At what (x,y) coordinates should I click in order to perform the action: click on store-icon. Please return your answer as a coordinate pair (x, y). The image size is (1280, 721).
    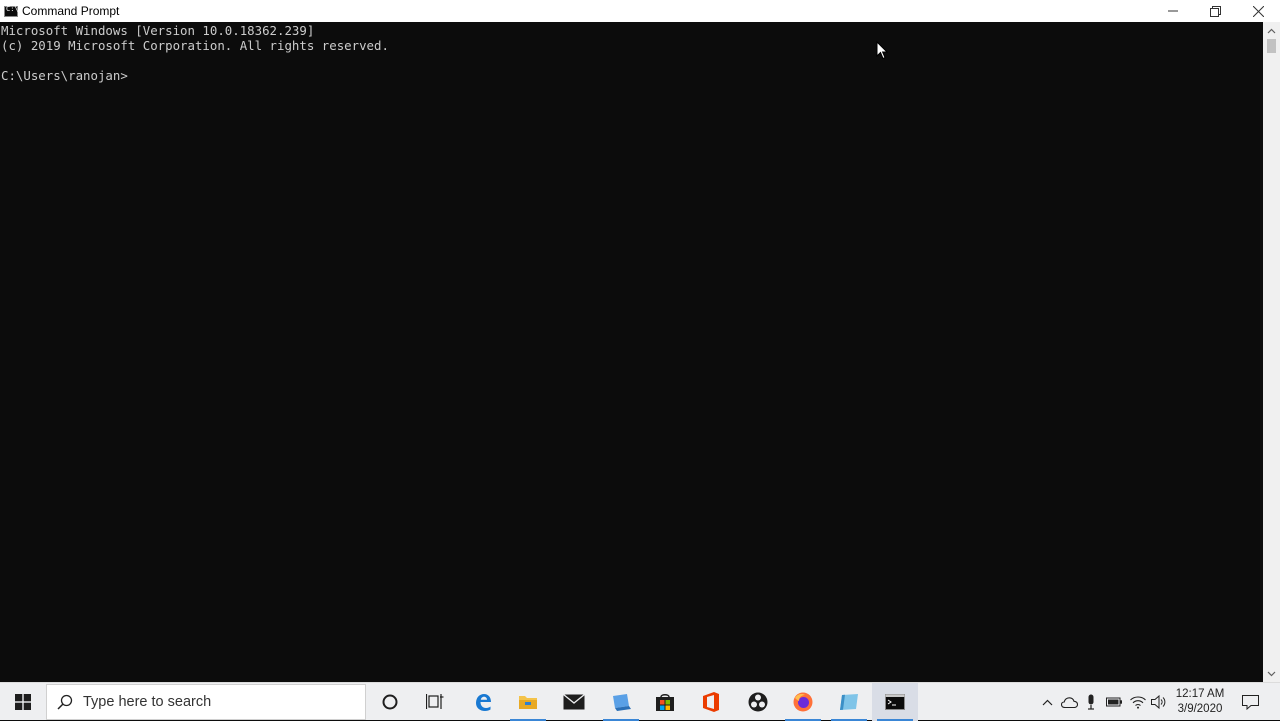
    Looking at the image, I should click on (665, 702).